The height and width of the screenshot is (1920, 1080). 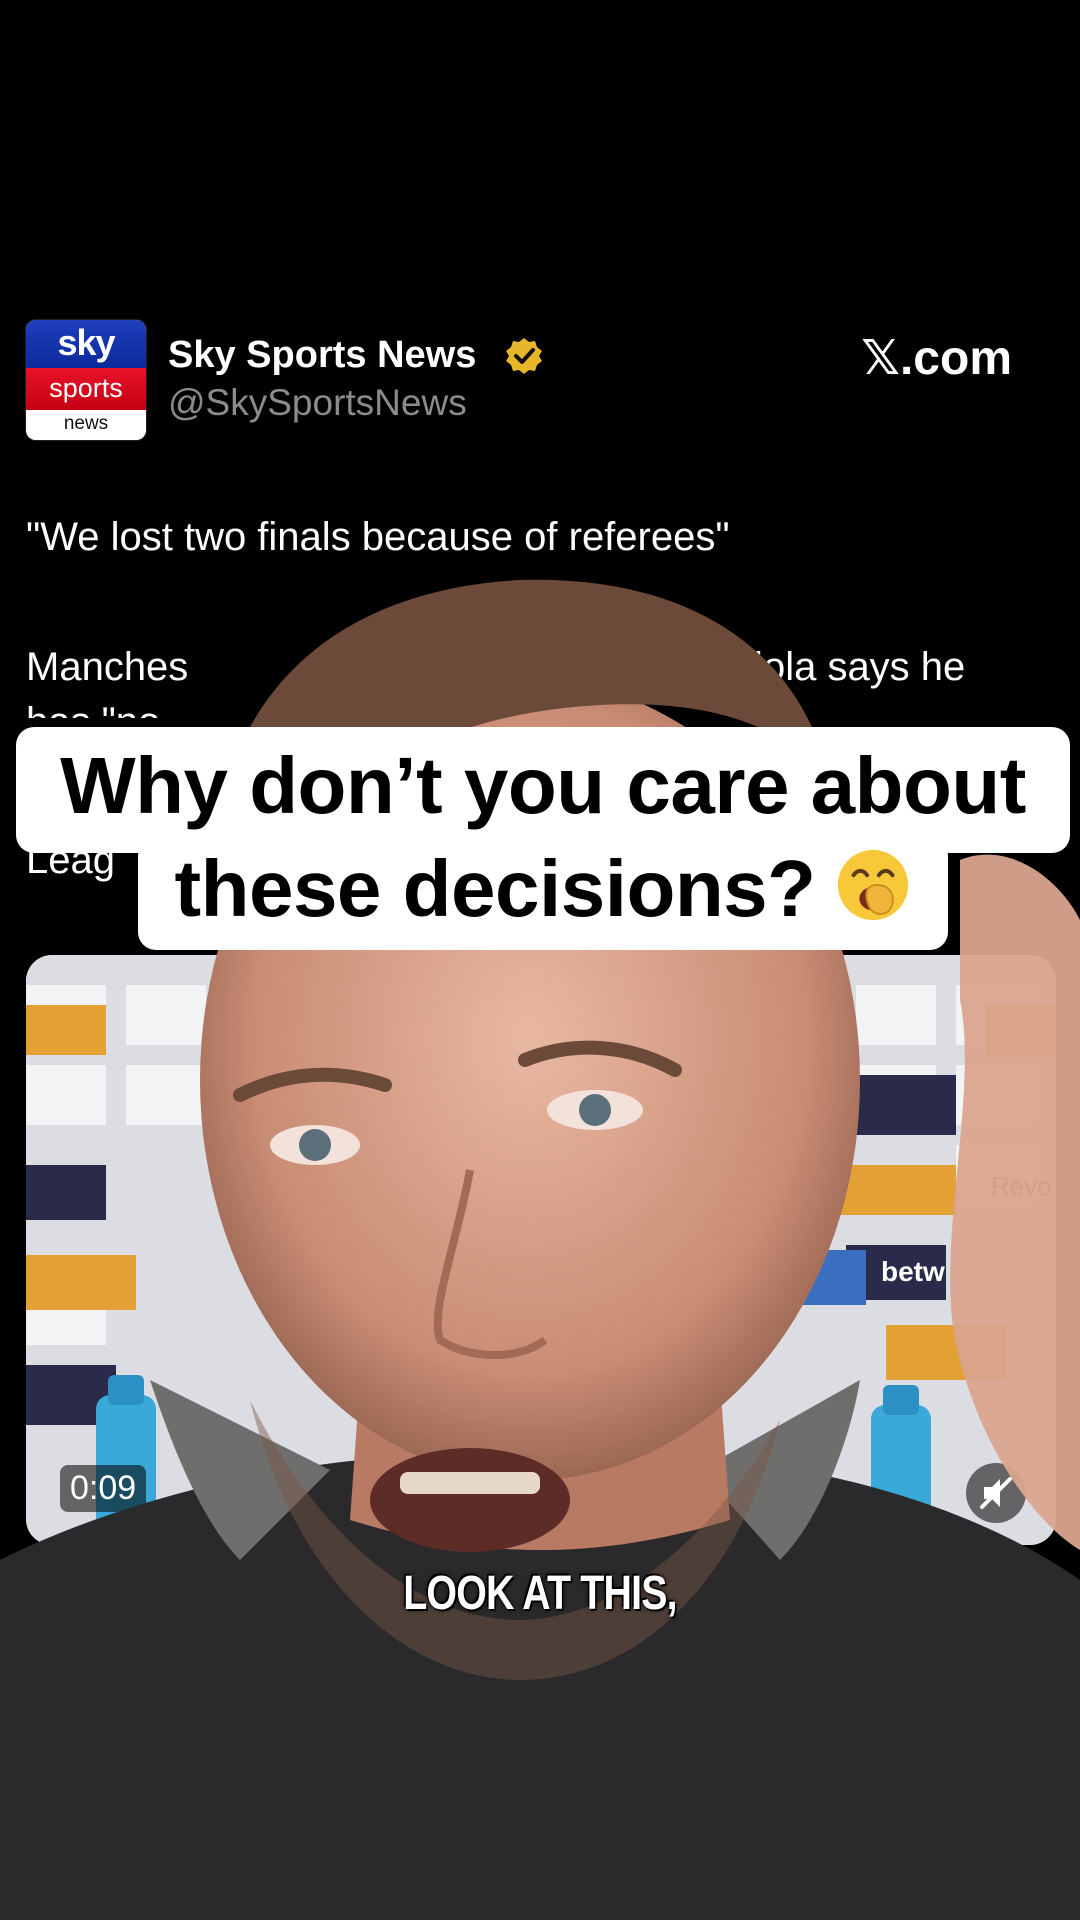 I want to click on sky-sports-news-logo: sky sports news, so click(x=86, y=380).